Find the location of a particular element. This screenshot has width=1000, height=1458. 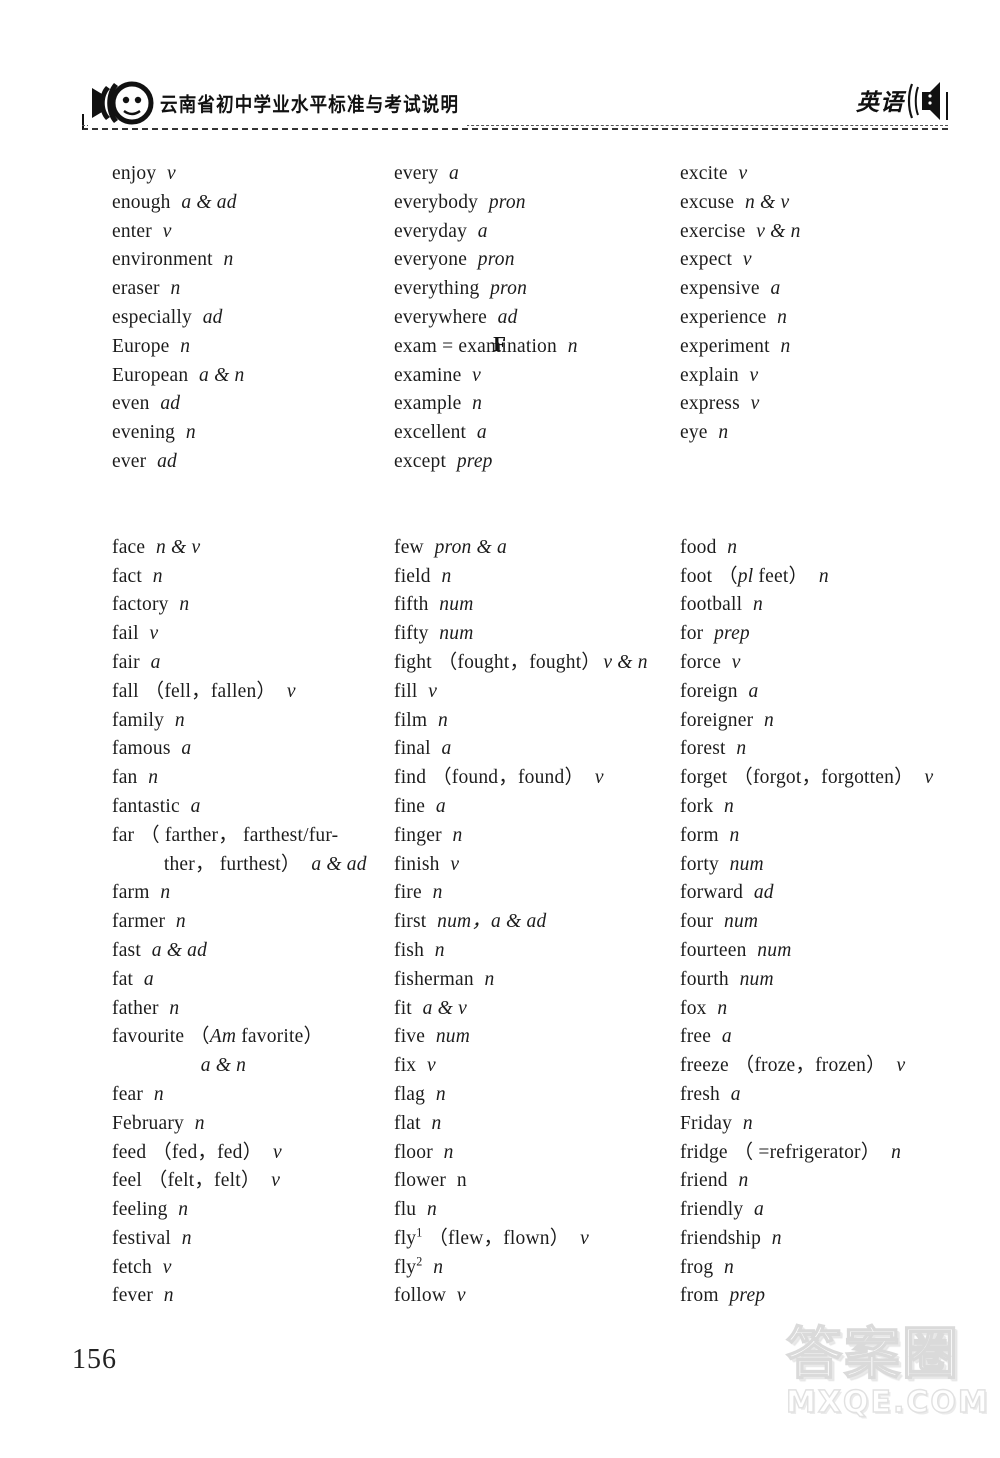

entry-word: farmer is located at coordinates (139, 922).